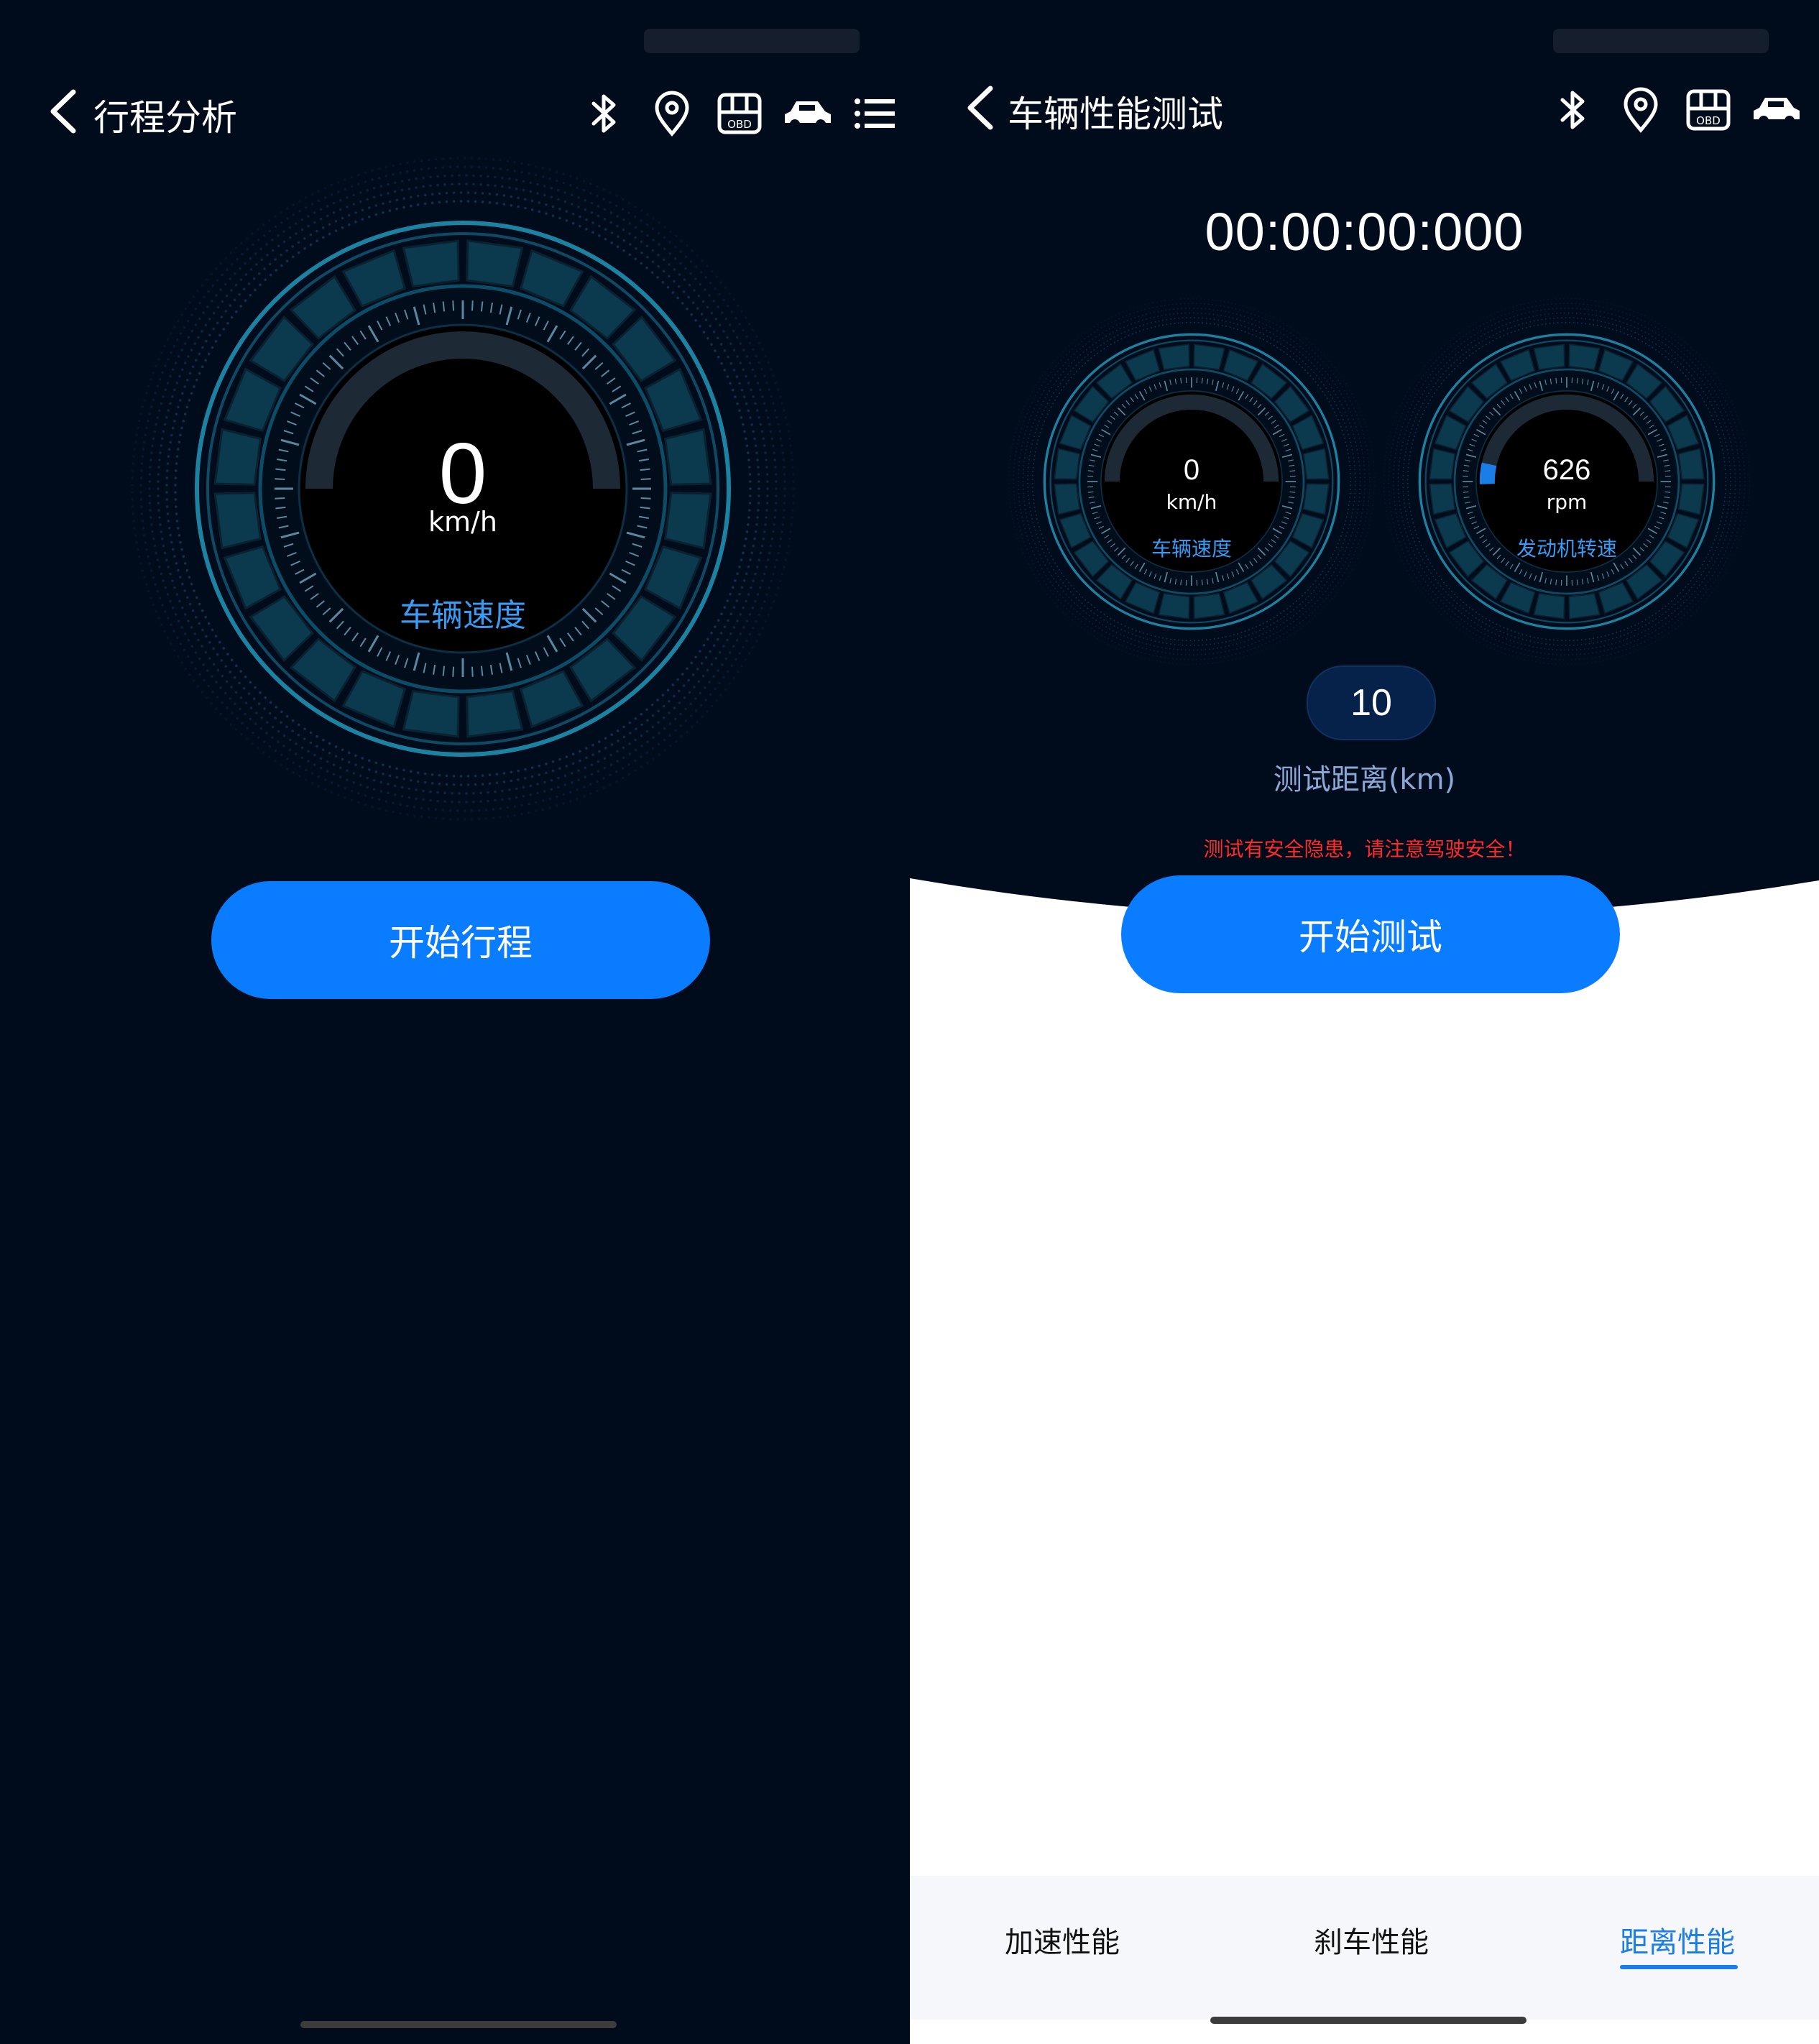 The width and height of the screenshot is (1819, 2044). What do you see at coordinates (1677, 1940) in the screenshot?
I see `tab-distance: 距离性能` at bounding box center [1677, 1940].